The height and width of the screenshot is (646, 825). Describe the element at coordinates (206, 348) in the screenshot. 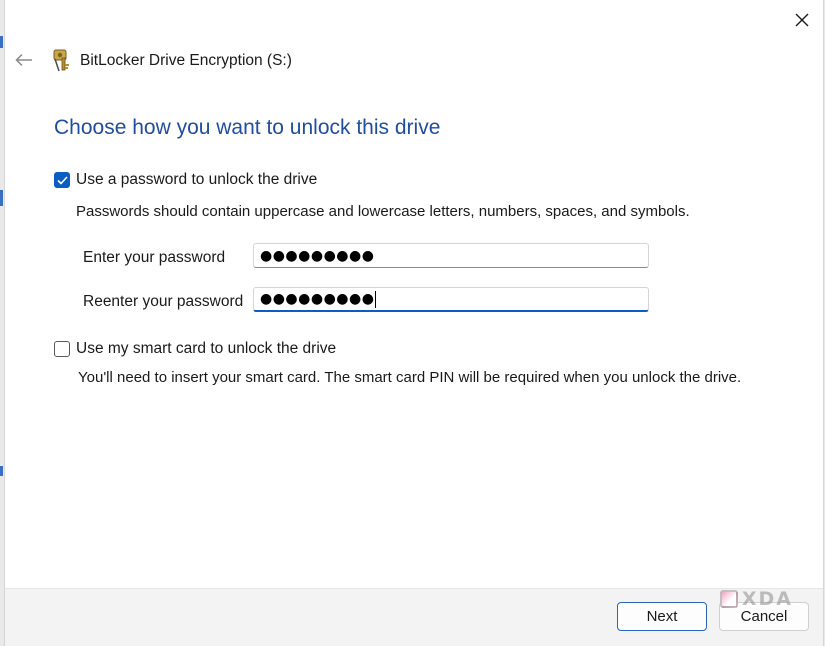

I see `smartcard-option-label: Use my smart card to unlock the drive` at that location.